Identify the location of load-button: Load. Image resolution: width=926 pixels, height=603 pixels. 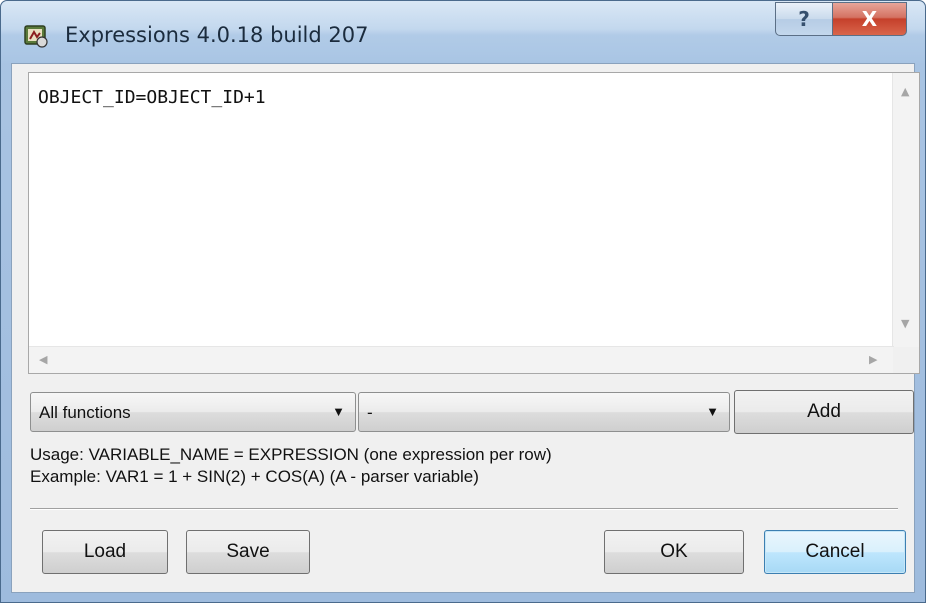
(105, 552).